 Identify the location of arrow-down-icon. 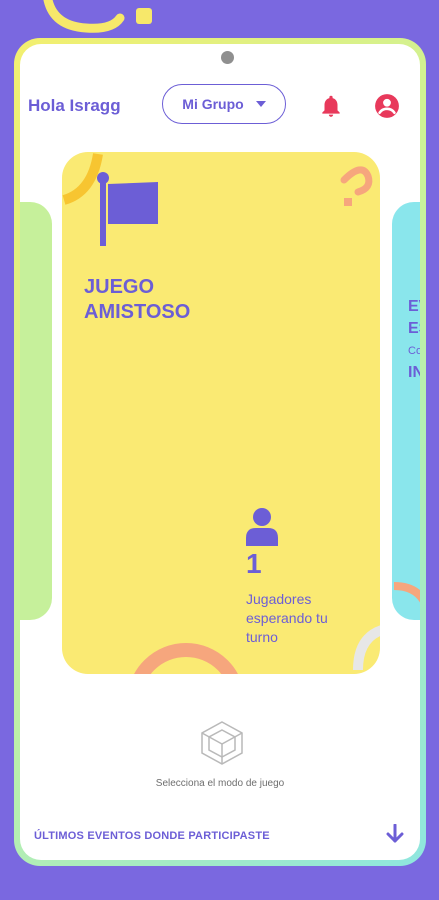
(395, 834).